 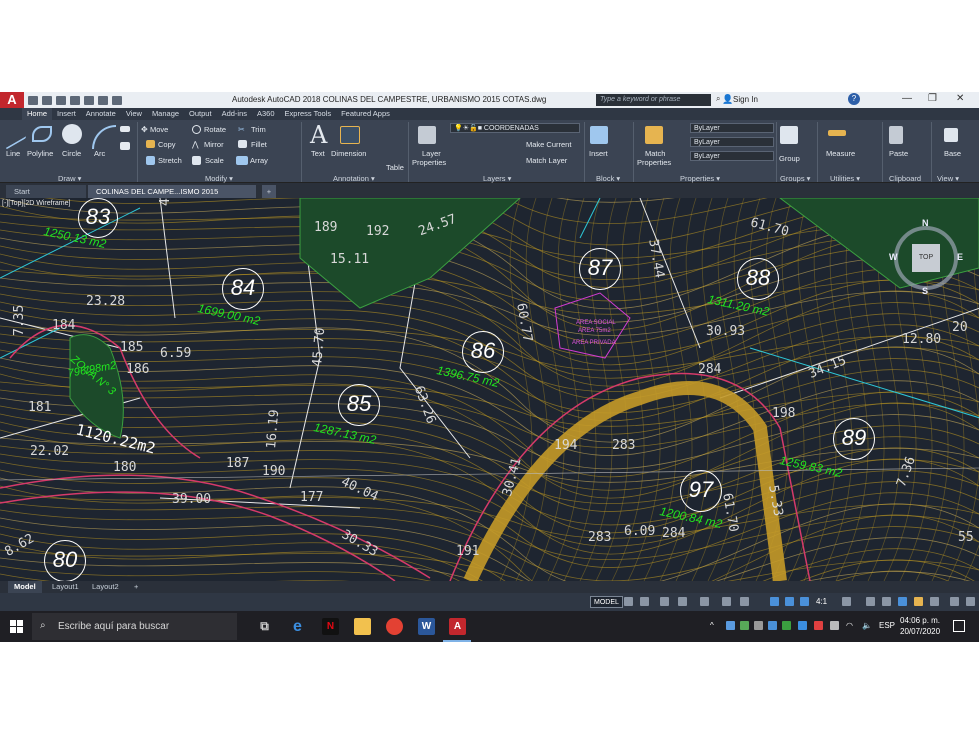 What do you see at coordinates (170, 160) in the screenshot?
I see `stretch-button: Stretch` at bounding box center [170, 160].